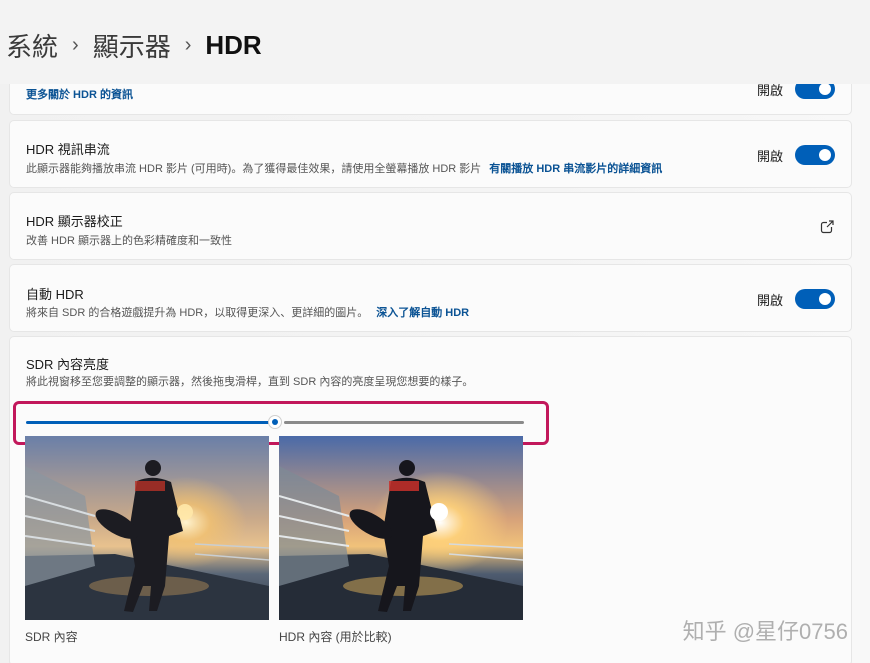  Describe the element at coordinates (430, 226) in the screenshot. I see `hdr-calibration-card: HDR 顯示器校正 改善 HDR 顯示器上的色彩精確度和一致性` at that location.